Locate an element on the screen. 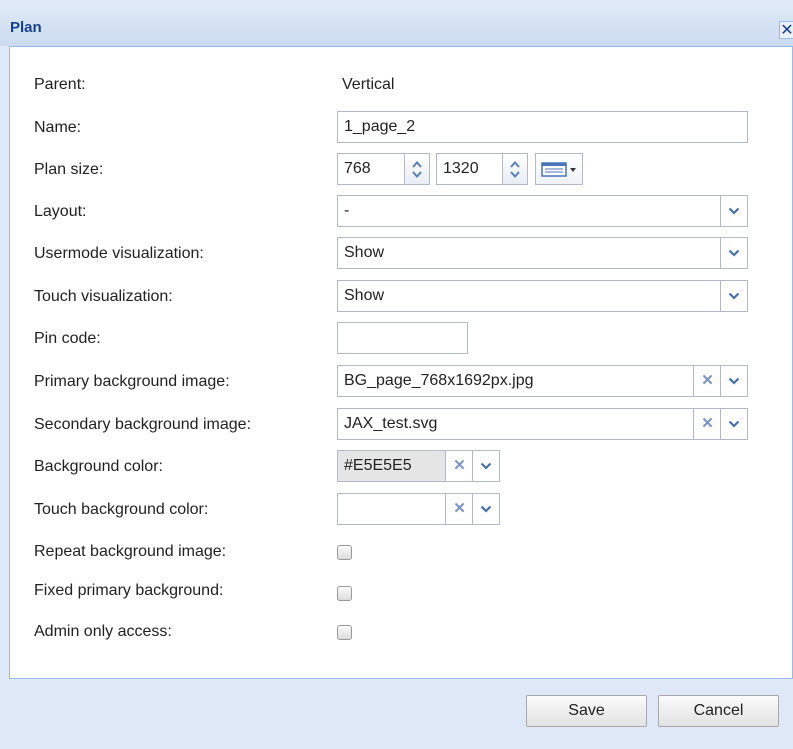 The width and height of the screenshot is (793, 749). width-spinner is located at coordinates (416, 169).